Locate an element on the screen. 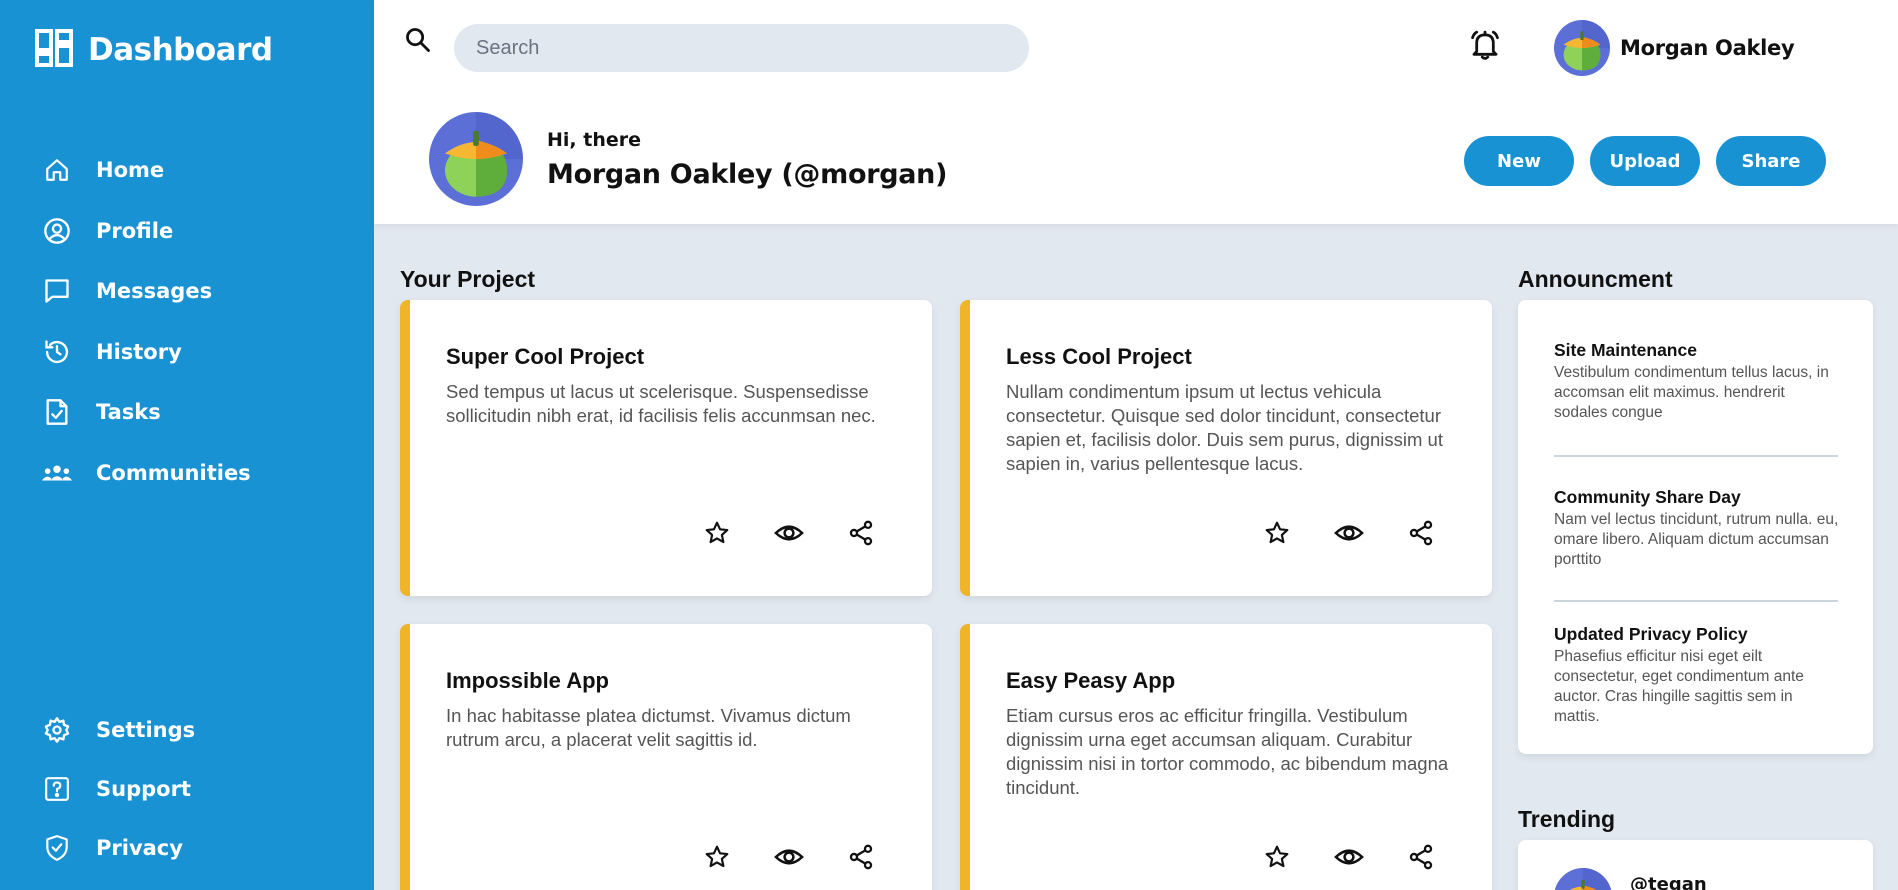 The image size is (1898, 890). history-icon is located at coordinates (57, 352).